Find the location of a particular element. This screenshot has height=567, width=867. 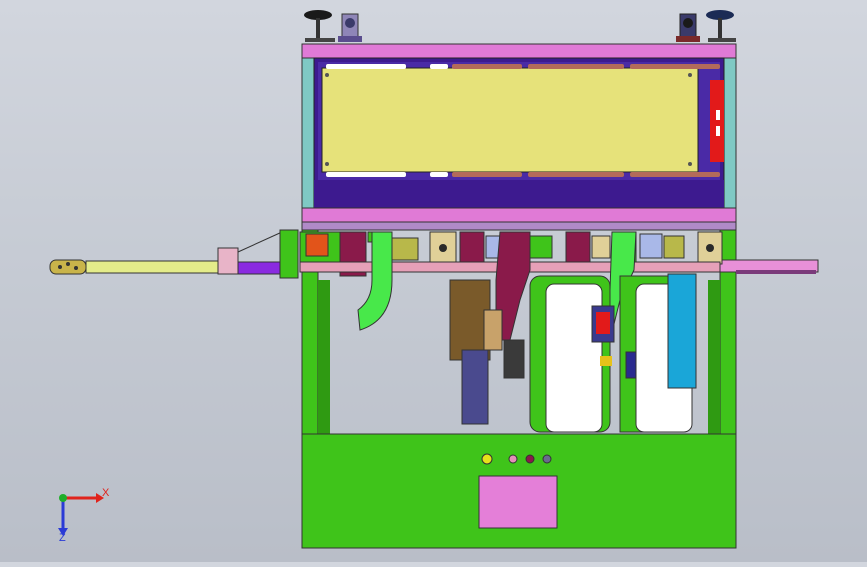

frame-left-post is located at coordinates (308, 143).